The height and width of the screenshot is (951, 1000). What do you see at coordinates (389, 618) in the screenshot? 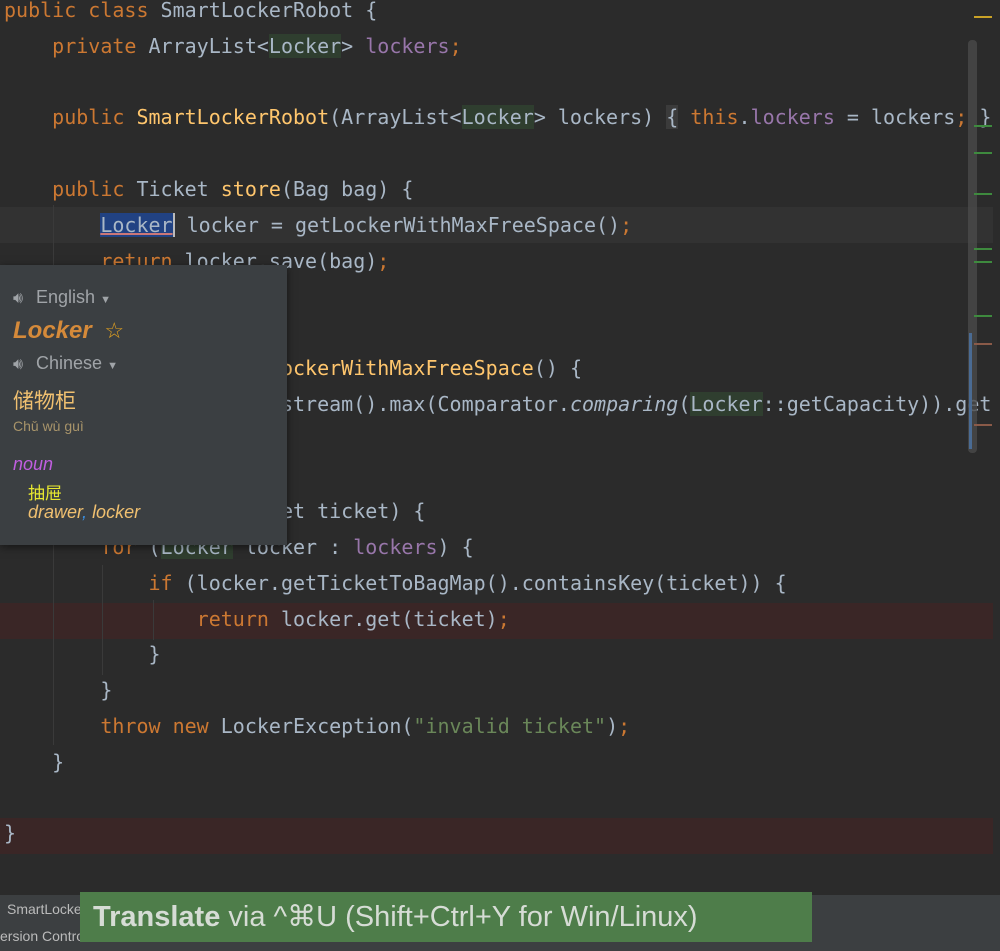
I see `code-token: locker.get(ticket)` at bounding box center [389, 618].